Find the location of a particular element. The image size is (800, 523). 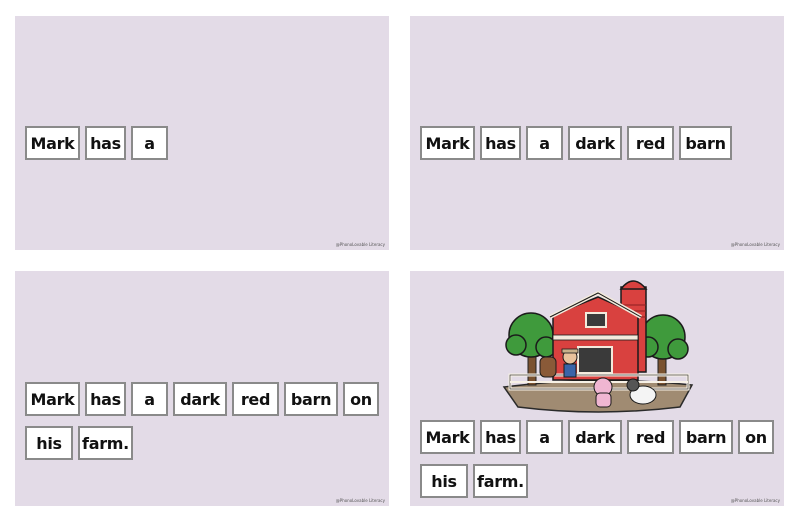

word-row: Mark has a dark red barn is located at coordinates (576, 143).